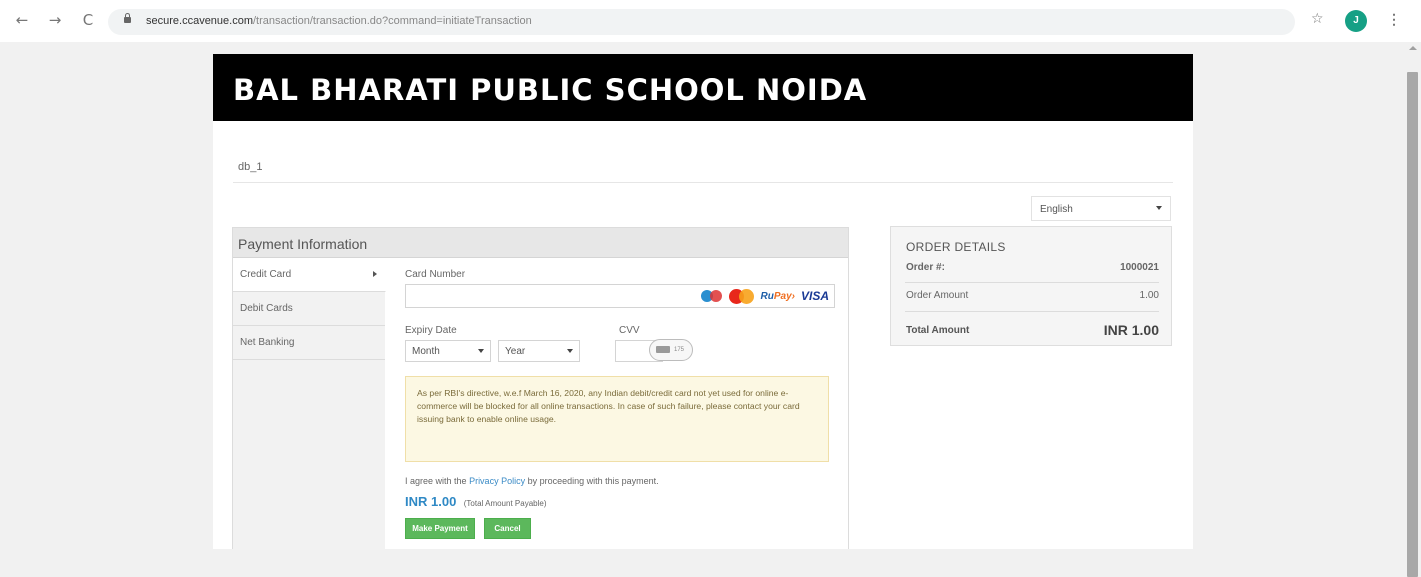 The width and height of the screenshot is (1421, 577). Describe the element at coordinates (777, 296) in the screenshot. I see `rupay-logo-icon: RuPay›` at that location.